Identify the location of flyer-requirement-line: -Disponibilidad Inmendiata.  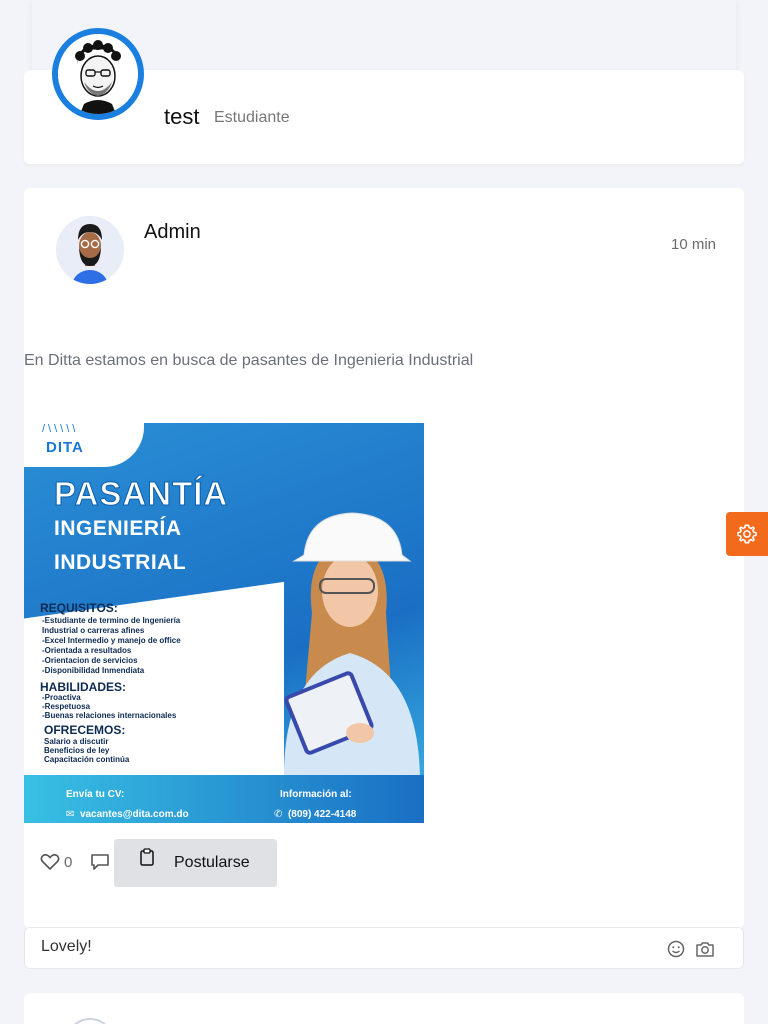
(93, 670).